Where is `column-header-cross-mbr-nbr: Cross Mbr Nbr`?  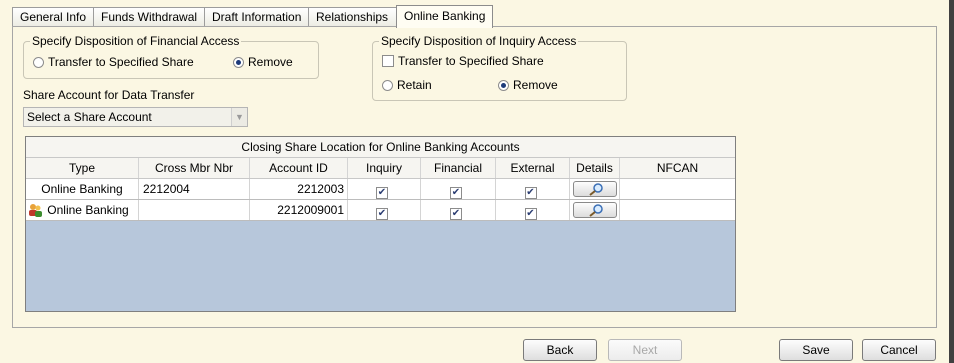
column-header-cross-mbr-nbr: Cross Mbr Nbr is located at coordinates (194, 168).